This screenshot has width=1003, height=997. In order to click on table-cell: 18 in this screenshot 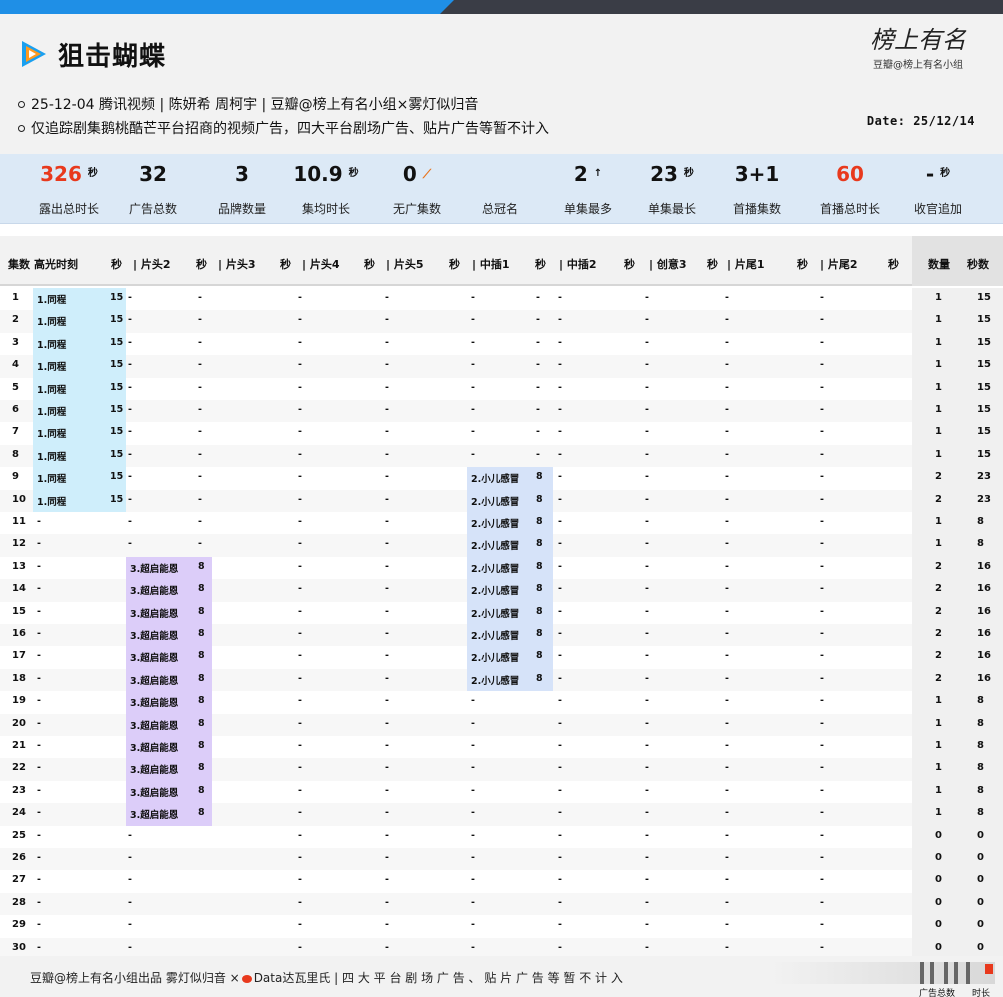, I will do `click(19, 678)`.